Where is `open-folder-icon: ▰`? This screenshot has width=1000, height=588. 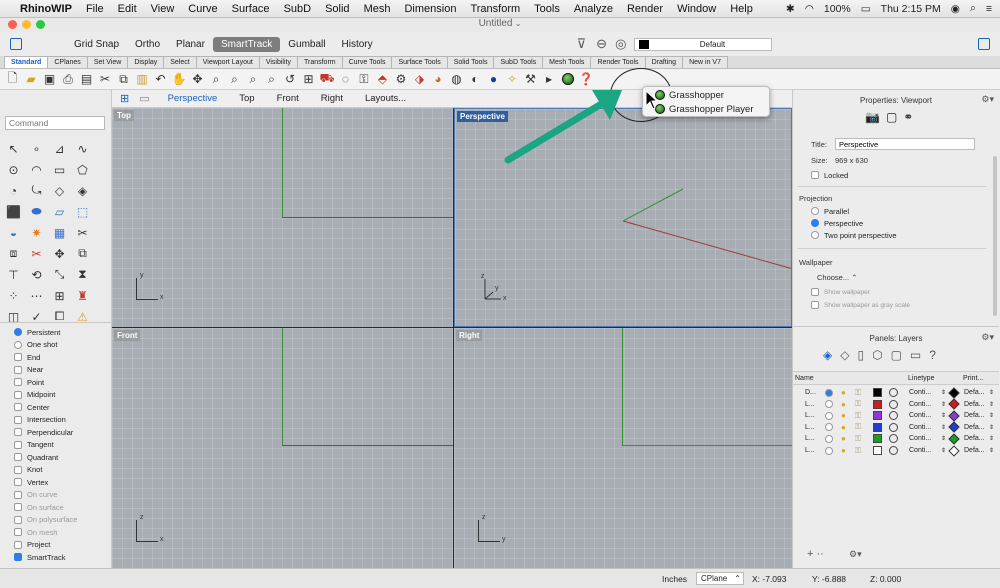
open-folder-icon: ▰ is located at coordinates (31, 79).